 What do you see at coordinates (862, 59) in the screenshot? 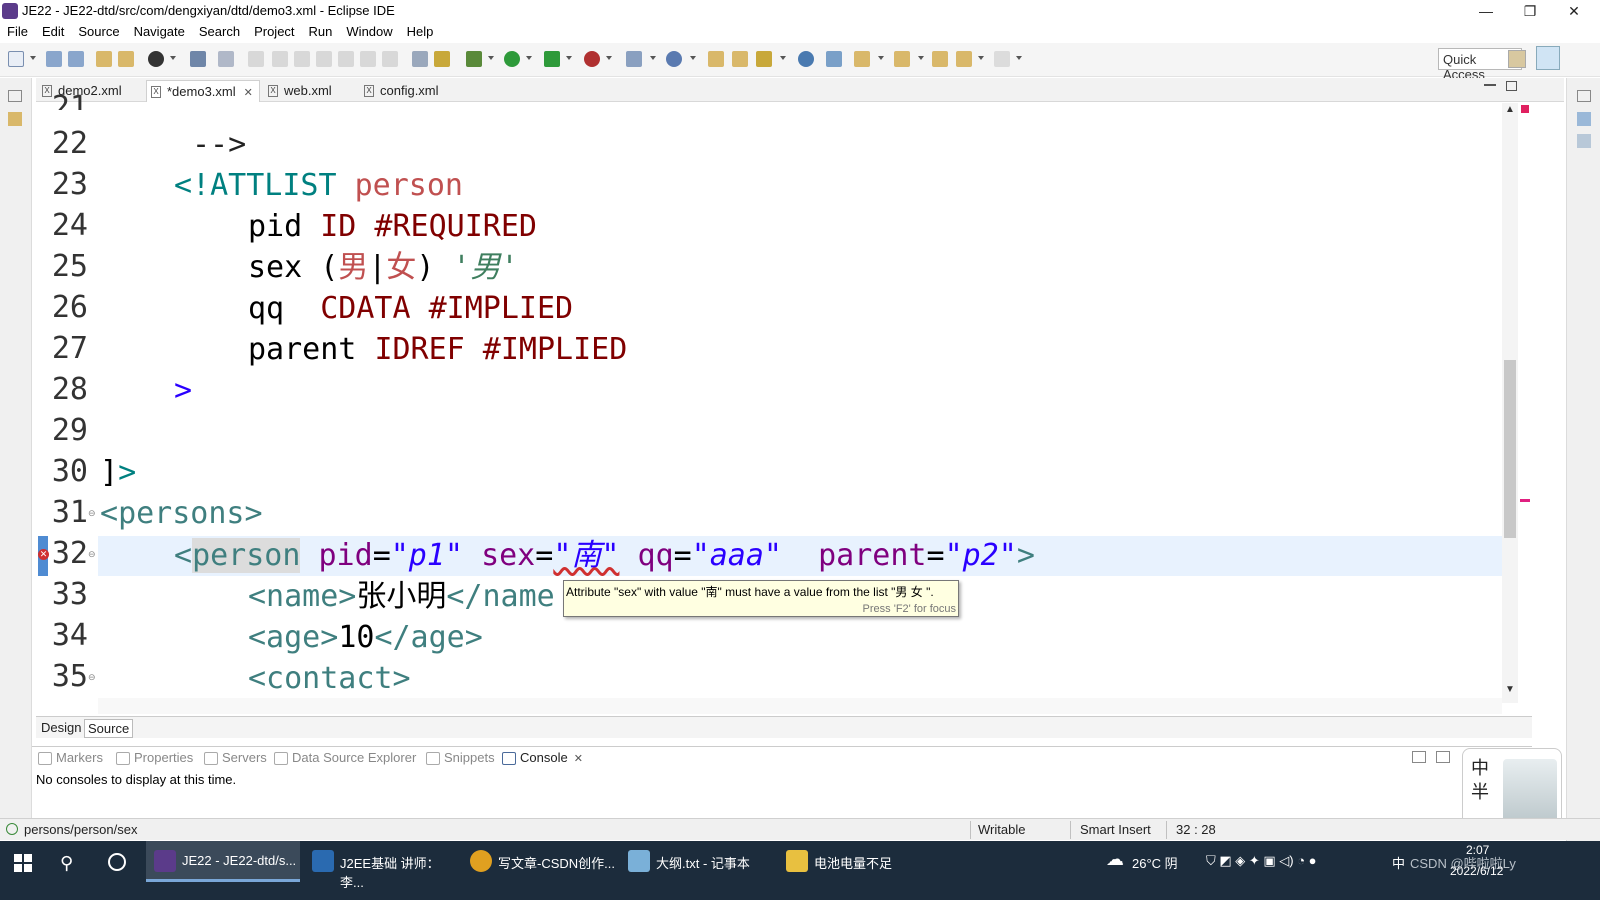
I see `next-annotation-icon` at bounding box center [862, 59].